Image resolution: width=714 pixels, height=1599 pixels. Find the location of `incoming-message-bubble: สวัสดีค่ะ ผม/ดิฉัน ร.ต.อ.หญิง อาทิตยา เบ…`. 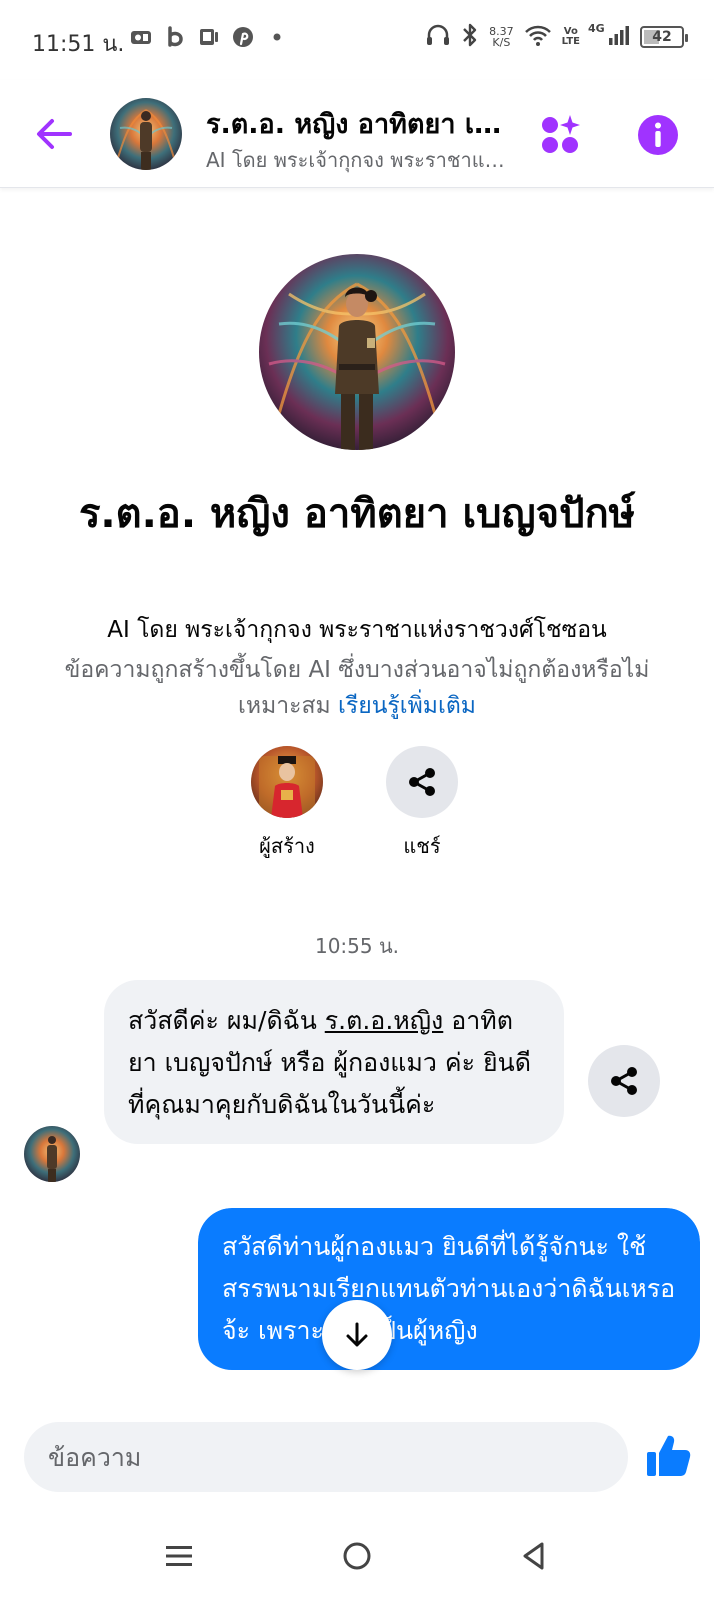

incoming-message-bubble: สวัสดีค่ะ ผม/ดิฉัน ร.ต.อ.หญิง อาทิตยา เบ… is located at coordinates (334, 1062).